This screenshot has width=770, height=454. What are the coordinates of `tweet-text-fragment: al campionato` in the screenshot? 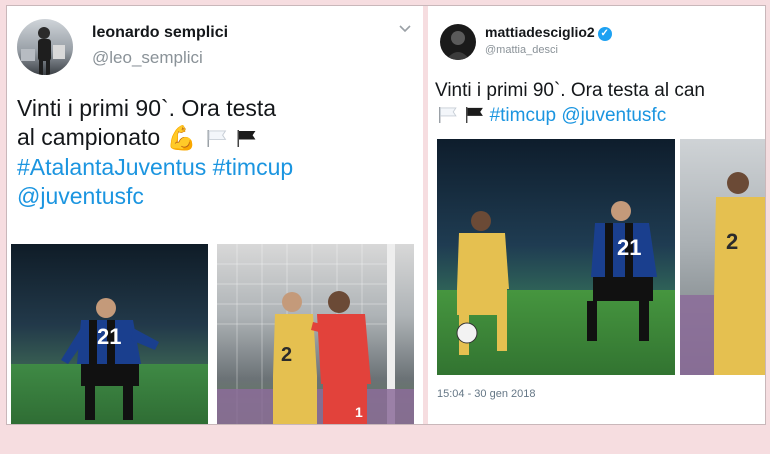 It's located at (89, 137).